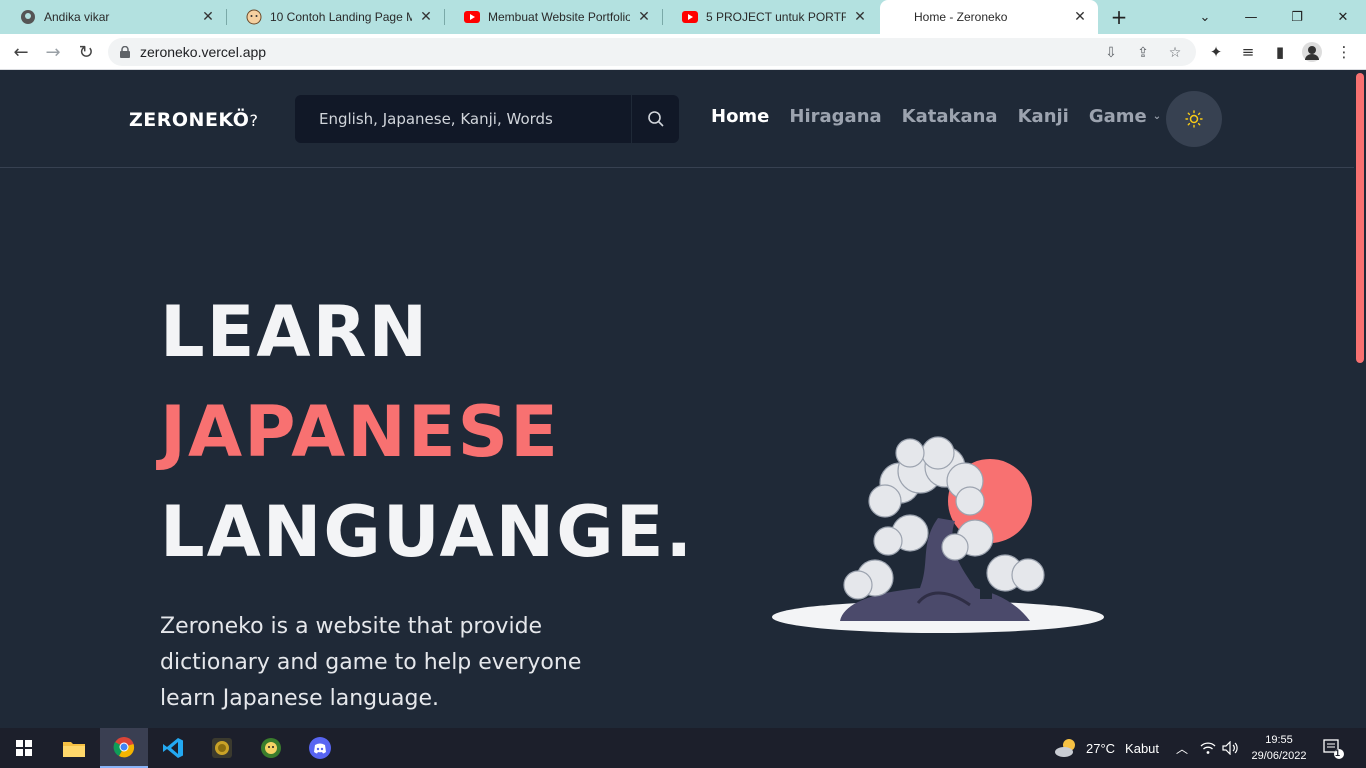 The width and height of the screenshot is (1366, 768). What do you see at coordinates (1338, 753) in the screenshot?
I see `notification-count: 1` at bounding box center [1338, 753].